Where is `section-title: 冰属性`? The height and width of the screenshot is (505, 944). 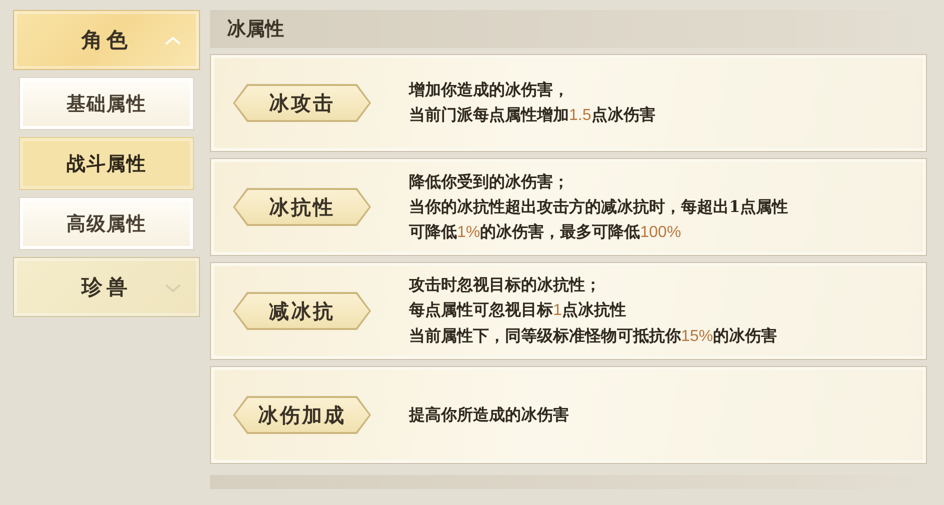
section-title: 冰属性 is located at coordinates (255, 29).